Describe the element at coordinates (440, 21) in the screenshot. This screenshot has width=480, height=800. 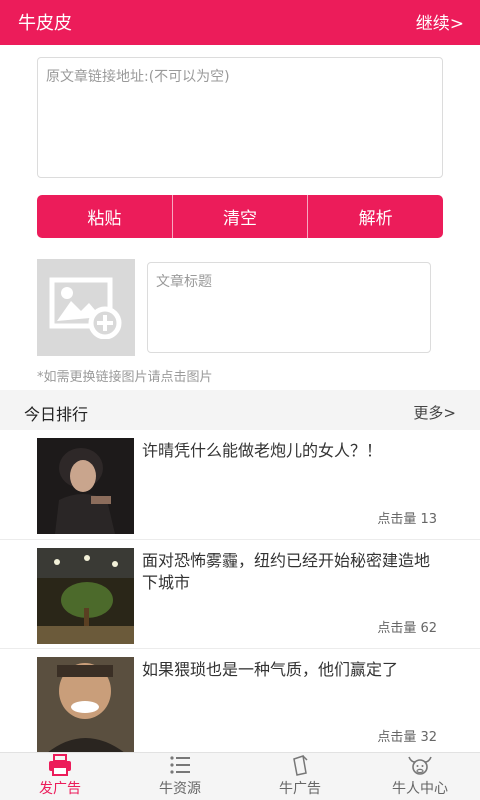
I see `continue-button: 继续>` at that location.